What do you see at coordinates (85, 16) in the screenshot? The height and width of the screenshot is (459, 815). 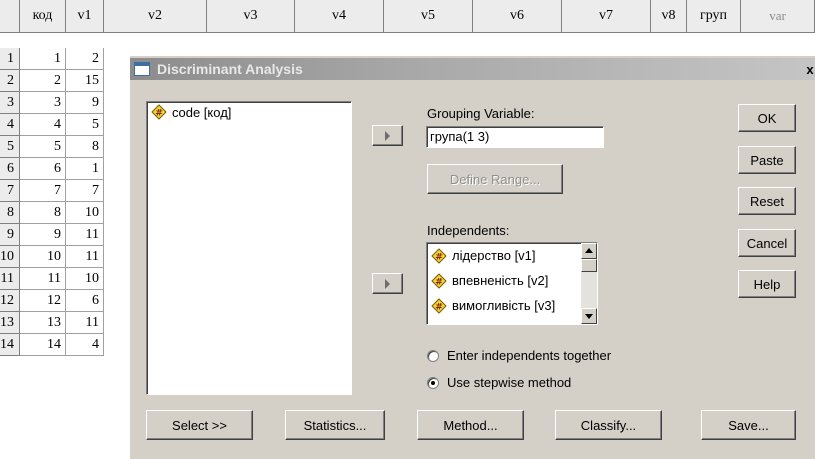 I see `column-header-v1: v1` at bounding box center [85, 16].